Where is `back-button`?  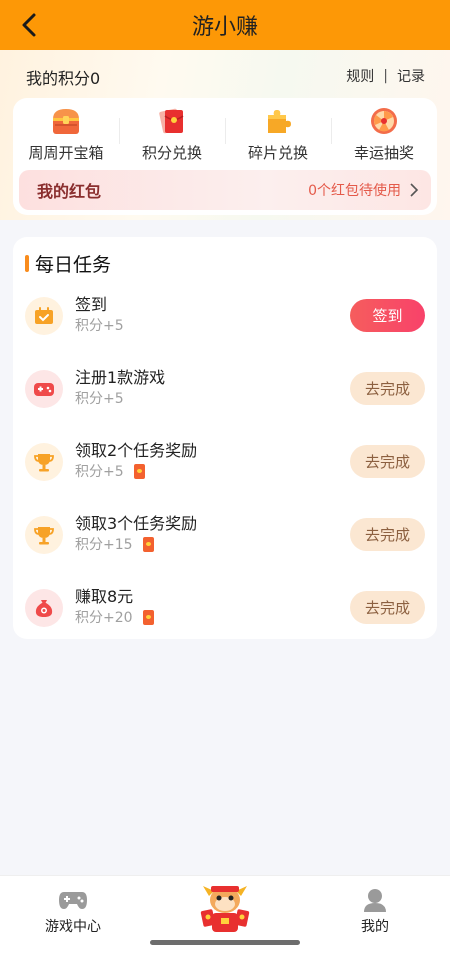 back-button is located at coordinates (29, 25).